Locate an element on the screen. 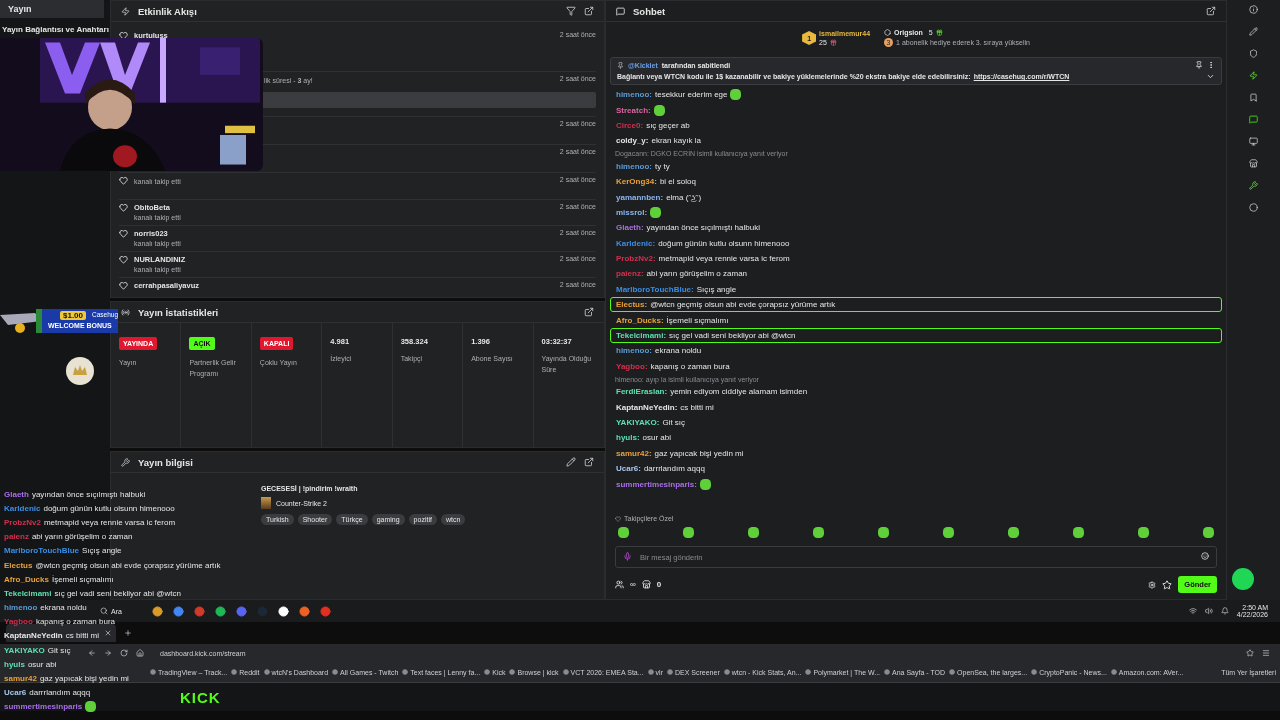 This screenshot has width=1280, height=720. overlay-message: metmapid veya rennie varsa ic ferom is located at coordinates (109, 522).